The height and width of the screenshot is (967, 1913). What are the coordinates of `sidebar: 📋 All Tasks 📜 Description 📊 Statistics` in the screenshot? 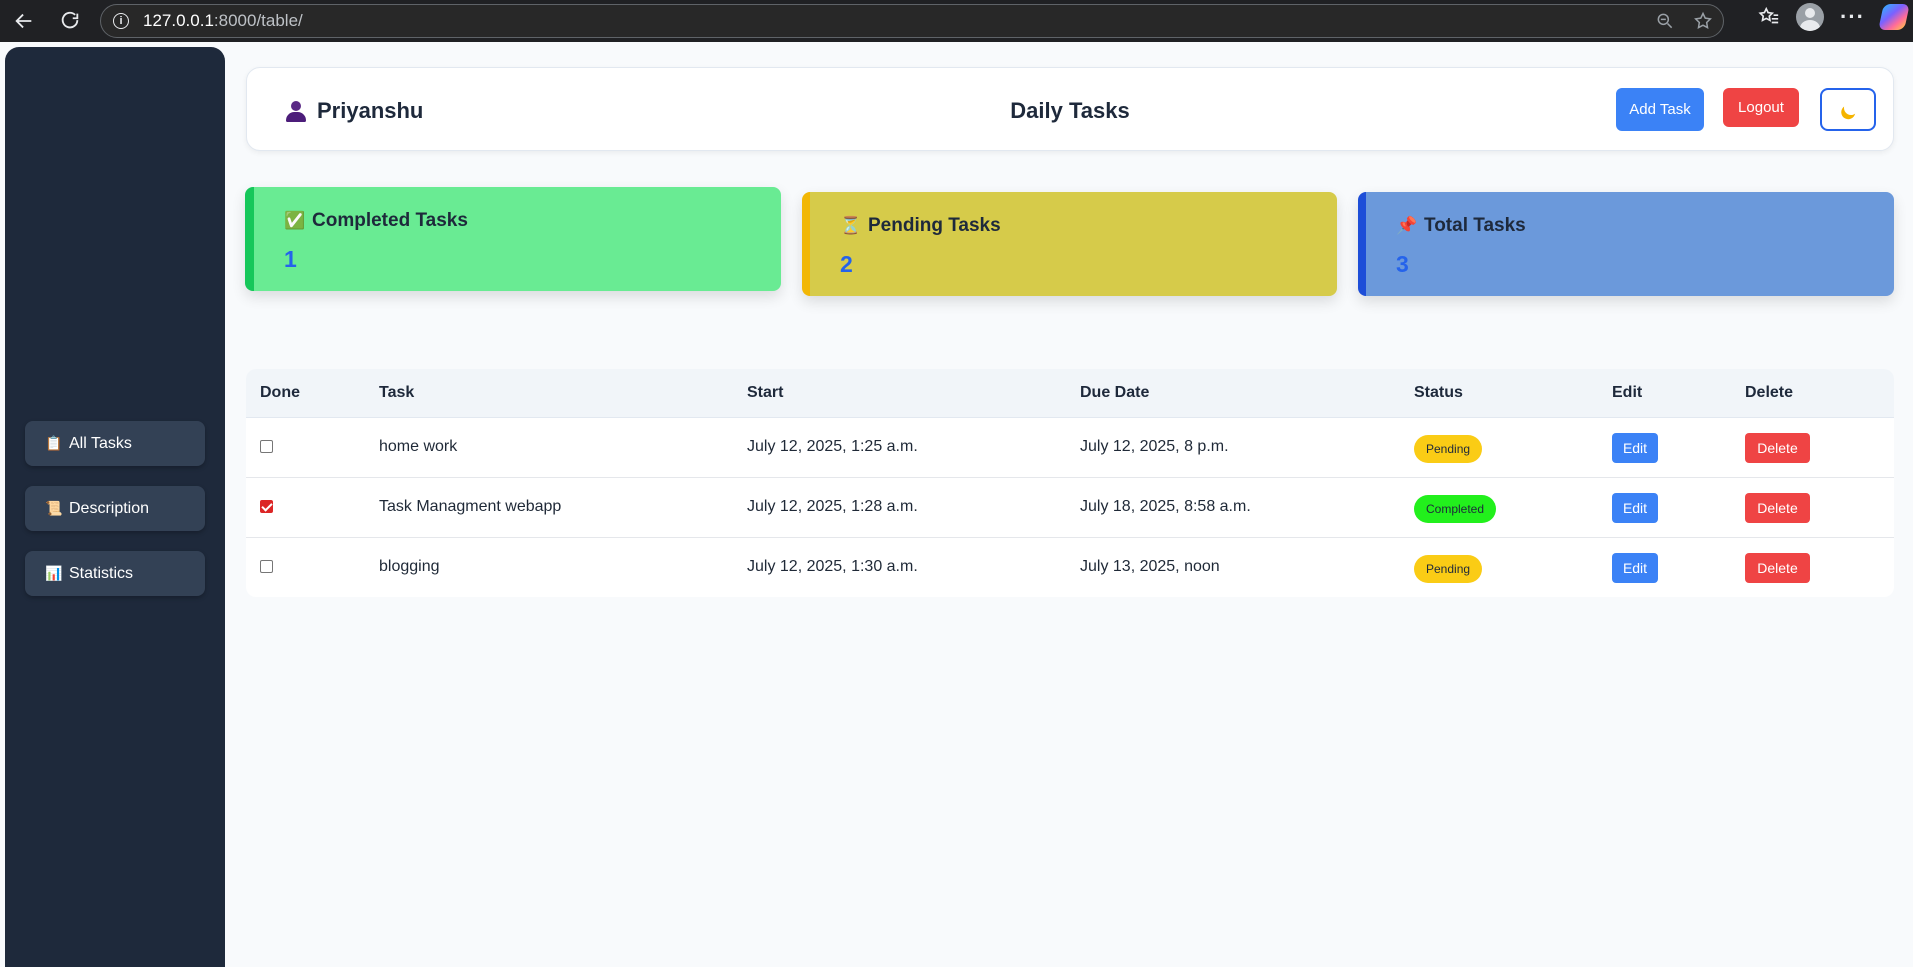 It's located at (115, 507).